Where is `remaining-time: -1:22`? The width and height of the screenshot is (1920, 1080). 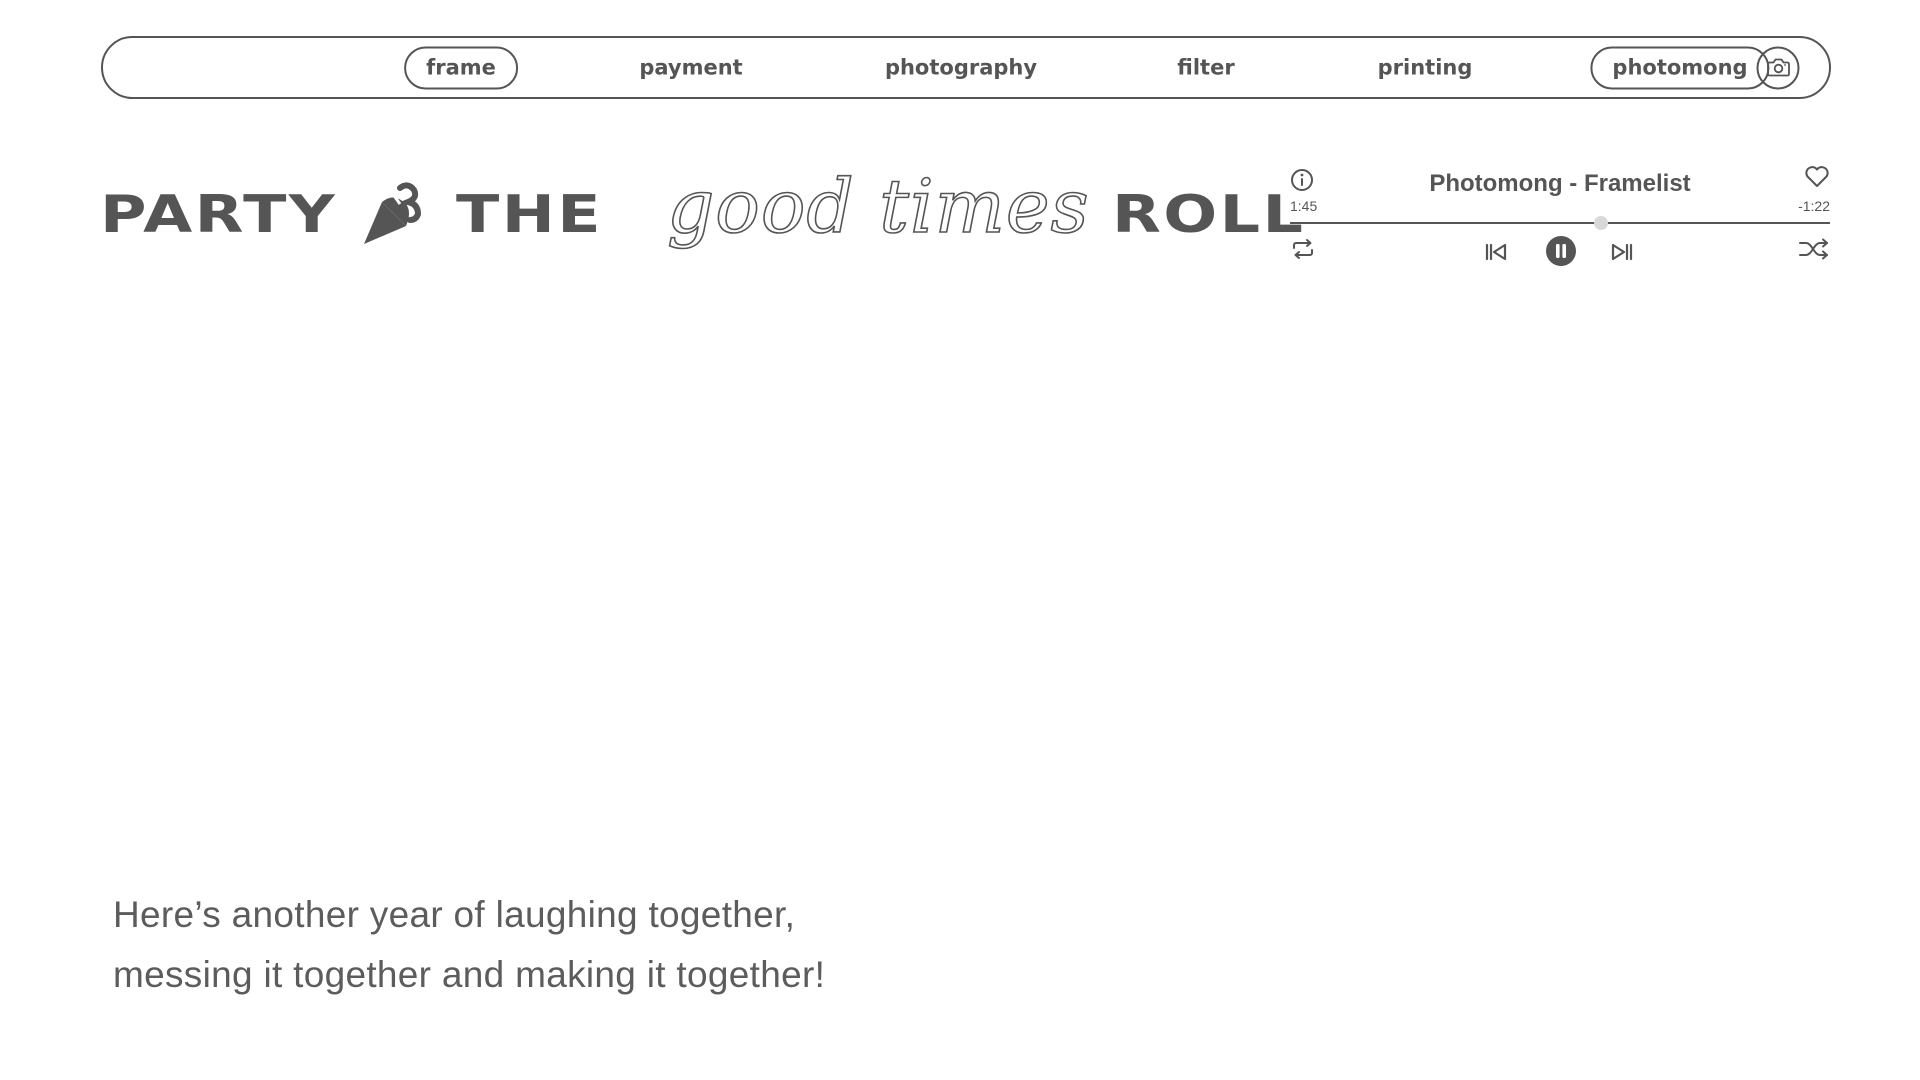 remaining-time: -1:22 is located at coordinates (1814, 206).